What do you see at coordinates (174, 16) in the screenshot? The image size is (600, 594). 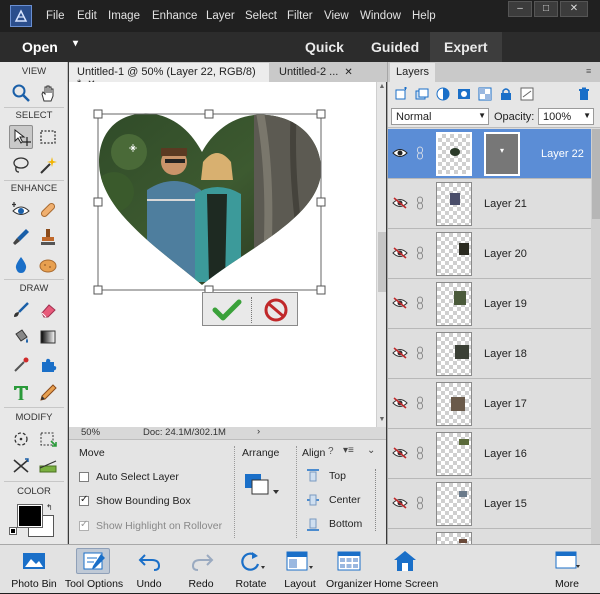 I see `menu-enhance: Enhance` at bounding box center [174, 16].